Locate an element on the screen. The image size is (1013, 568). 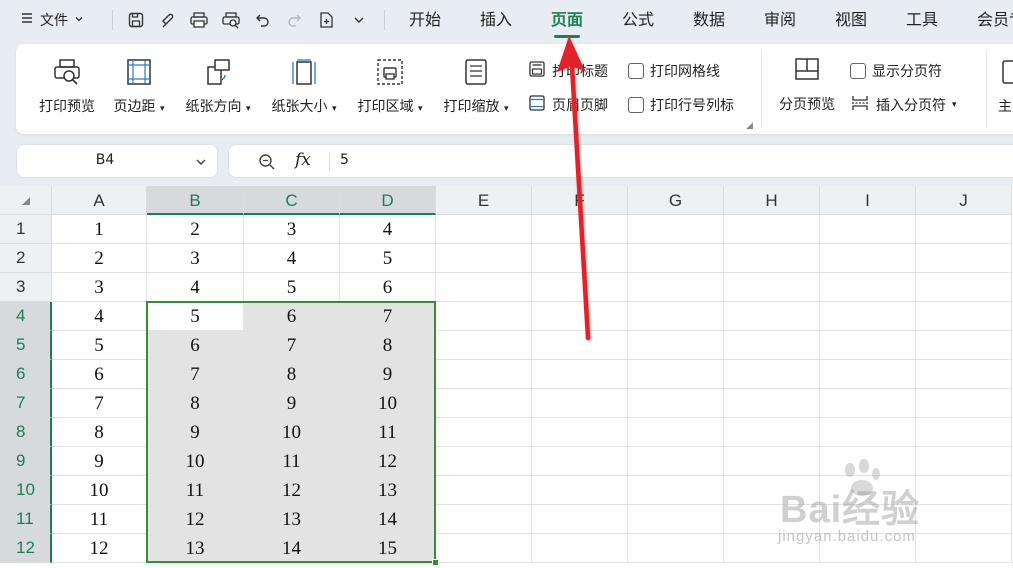
cell-a2: 2 is located at coordinates (99, 258).